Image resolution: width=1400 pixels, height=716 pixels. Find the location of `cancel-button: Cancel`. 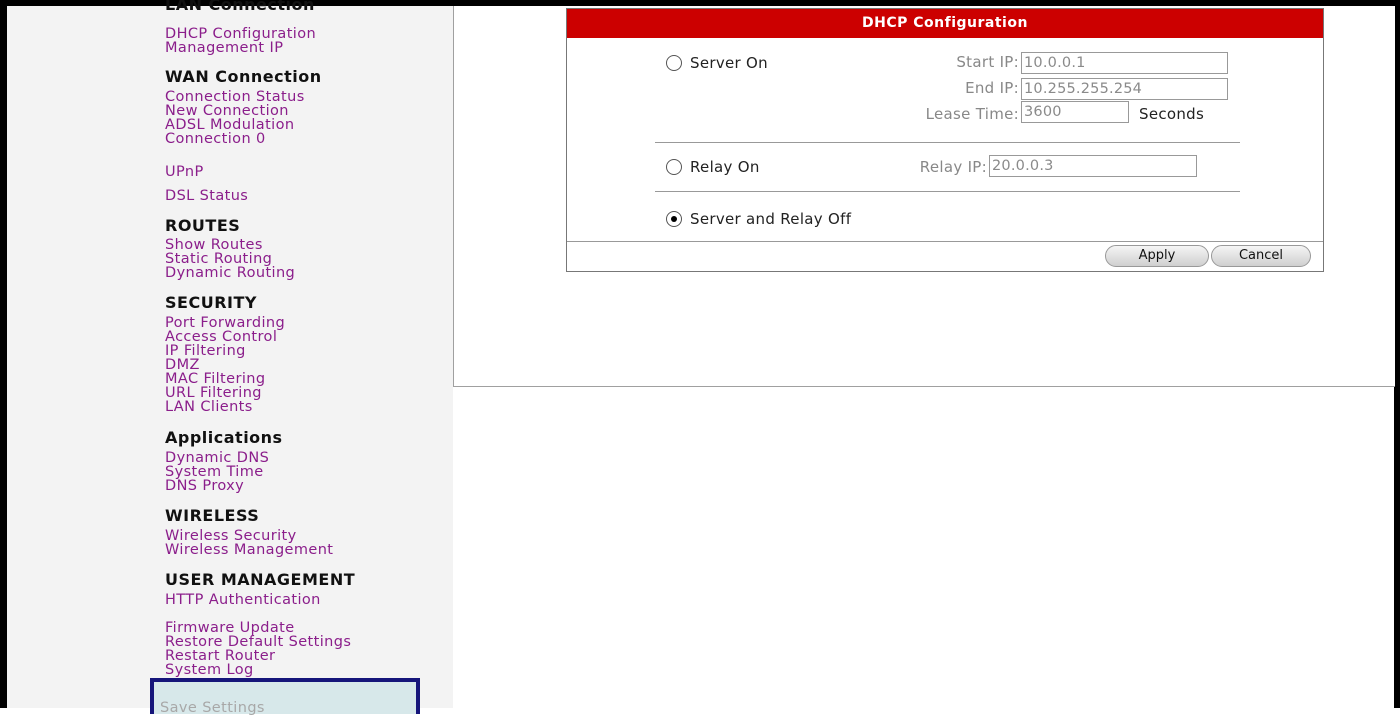

cancel-button: Cancel is located at coordinates (1261, 256).